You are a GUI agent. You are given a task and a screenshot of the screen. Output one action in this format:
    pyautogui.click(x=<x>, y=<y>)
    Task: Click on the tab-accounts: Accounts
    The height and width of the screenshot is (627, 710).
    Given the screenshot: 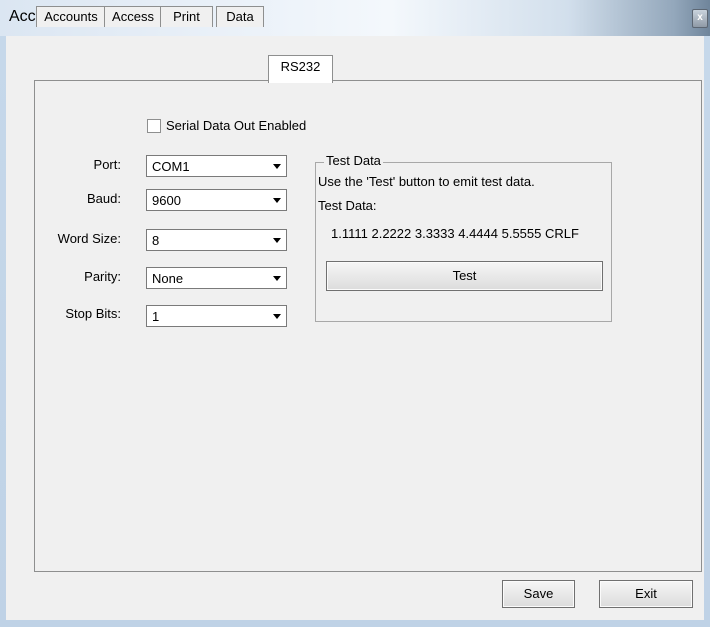 What is the action you would take?
    pyautogui.click(x=71, y=16)
    